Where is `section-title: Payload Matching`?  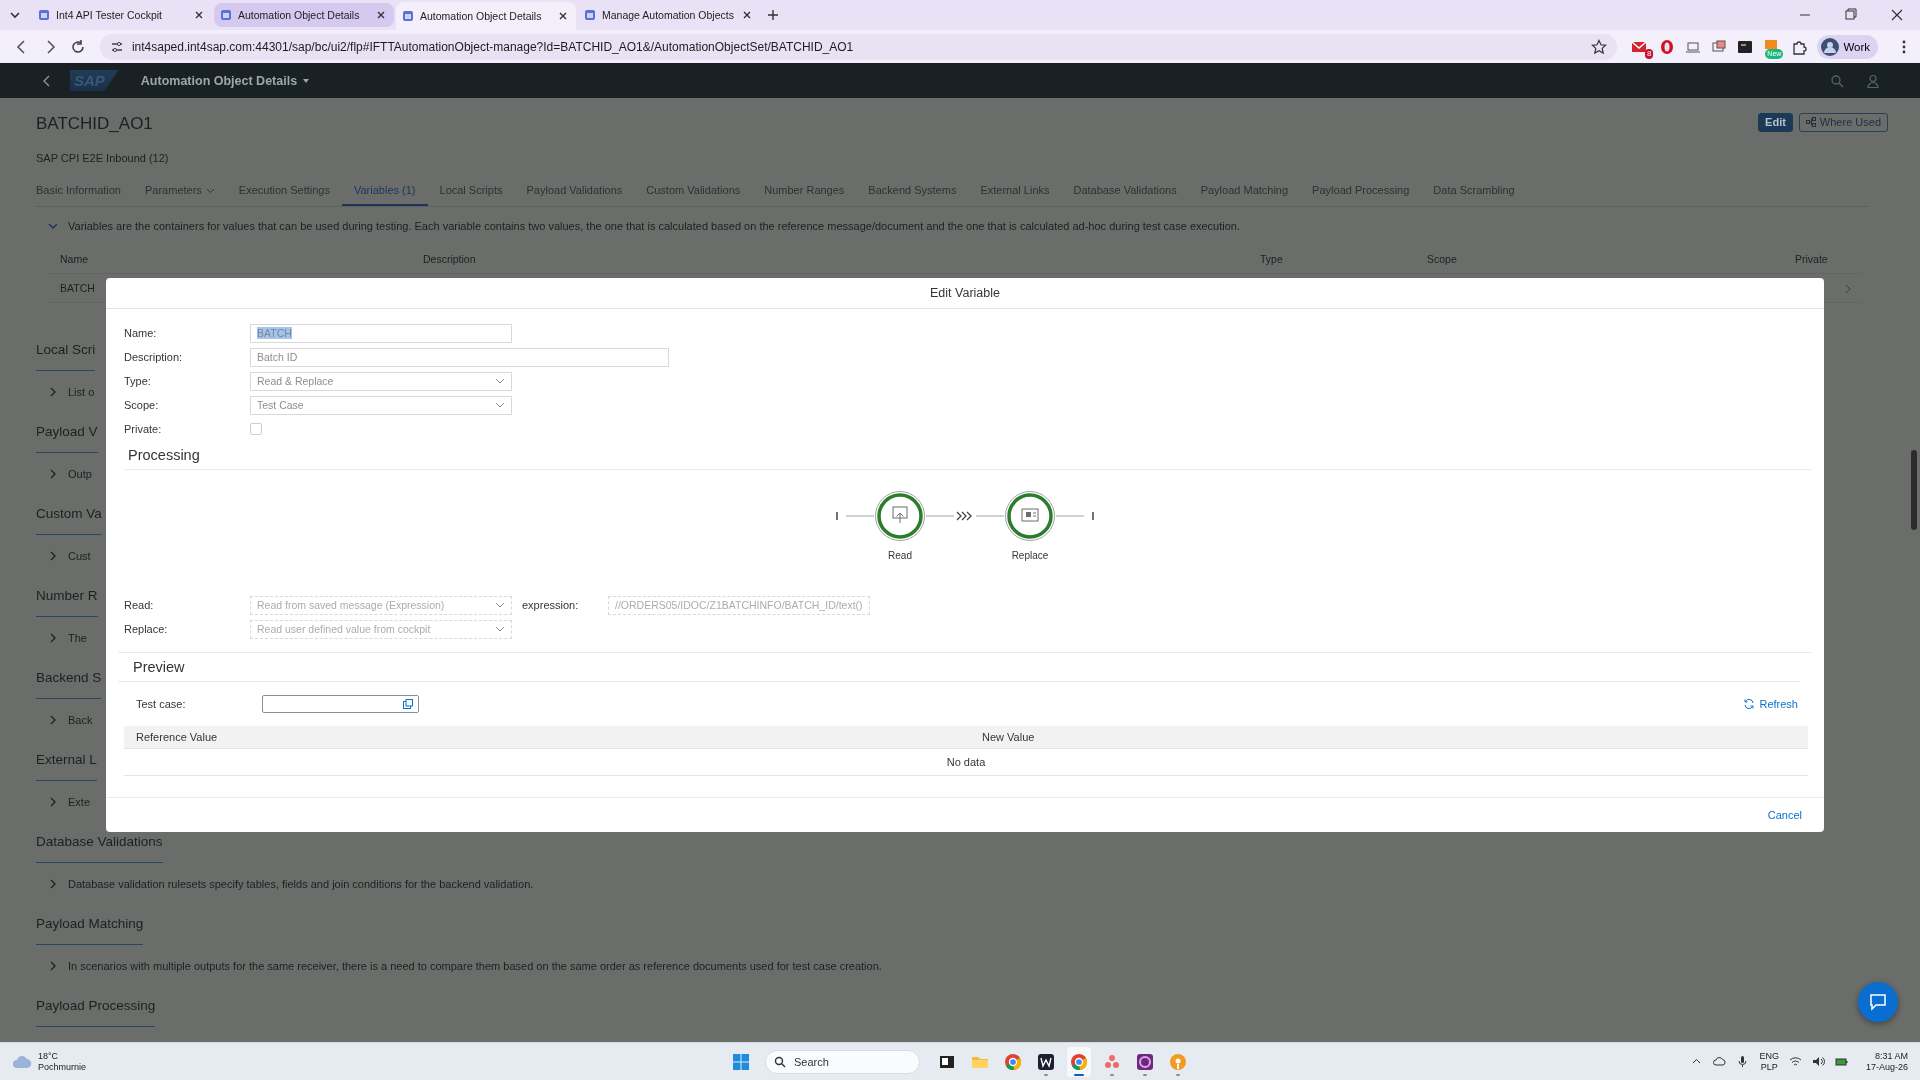 section-title: Payload Matching is located at coordinates (90, 930).